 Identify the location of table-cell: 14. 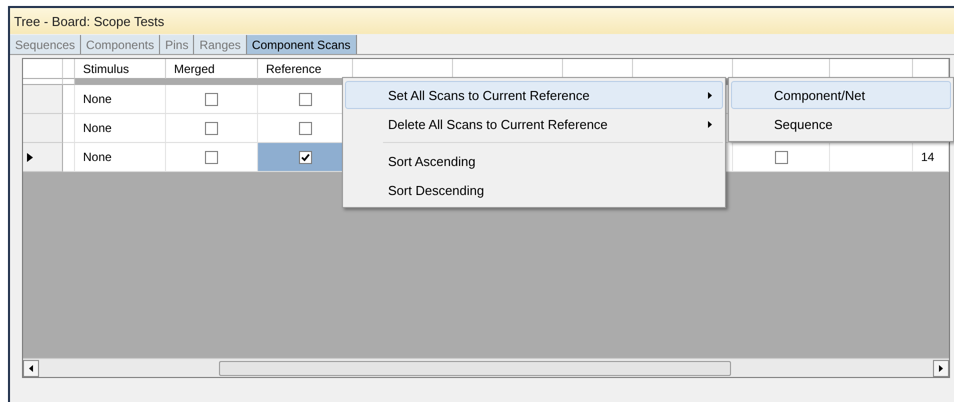
(931, 157).